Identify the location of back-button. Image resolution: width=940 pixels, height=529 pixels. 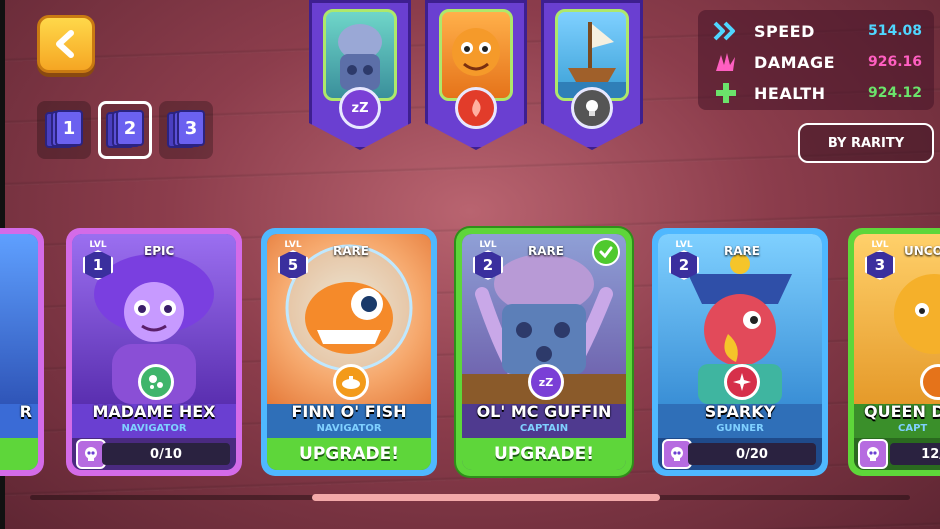
(66, 44).